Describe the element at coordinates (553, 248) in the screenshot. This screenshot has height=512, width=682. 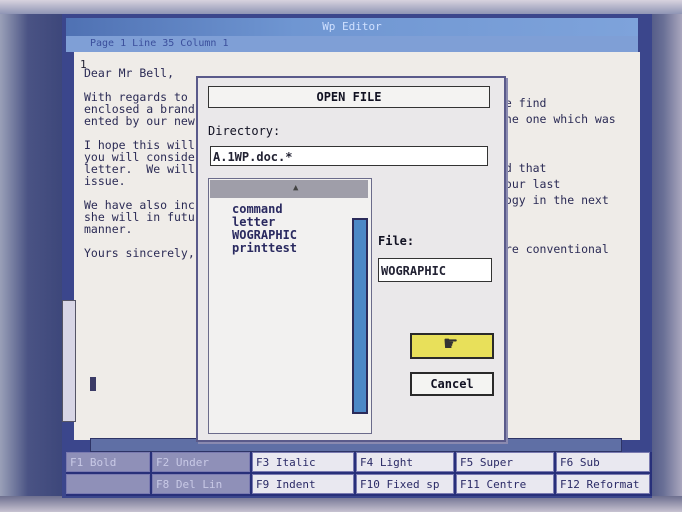
I see `document-line: ore conventional` at that location.